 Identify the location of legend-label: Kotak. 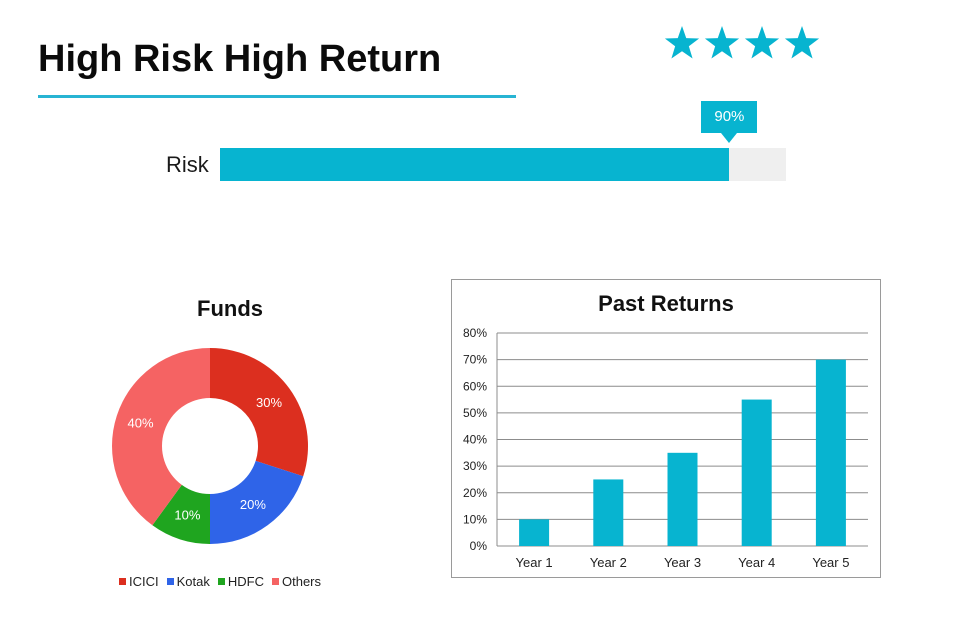
(193, 581).